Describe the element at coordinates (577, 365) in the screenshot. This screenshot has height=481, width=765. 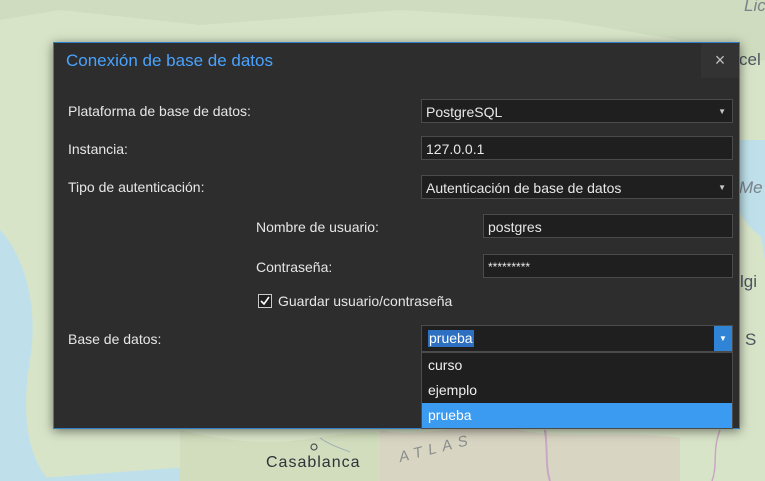
I see `database-option-curso: curso` at that location.